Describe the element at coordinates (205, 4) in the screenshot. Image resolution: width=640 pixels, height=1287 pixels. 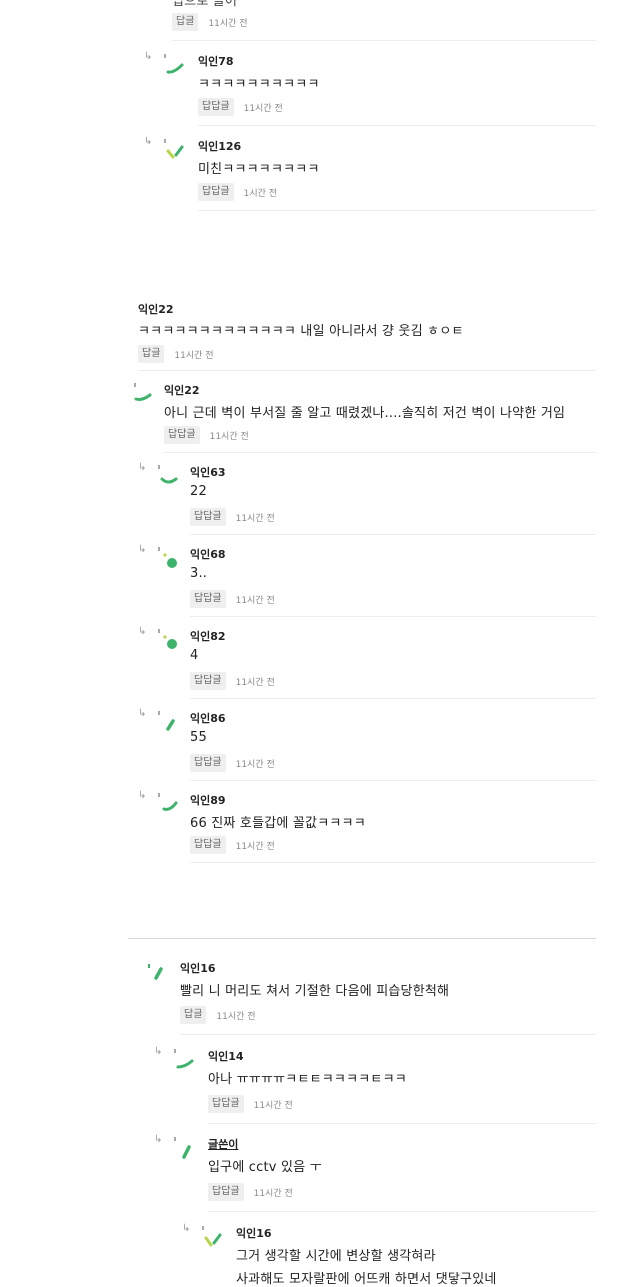
I see `comment-text: 입으로 들어` at that location.